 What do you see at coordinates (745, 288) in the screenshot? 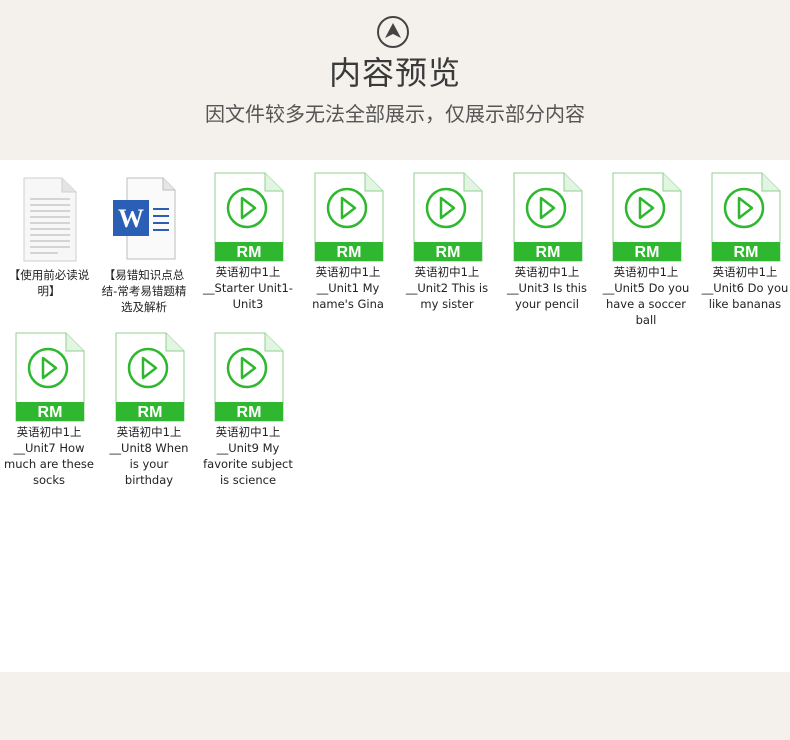
I see `file-label: 英语初中1上__Unit6 Do you like bananas` at bounding box center [745, 288].